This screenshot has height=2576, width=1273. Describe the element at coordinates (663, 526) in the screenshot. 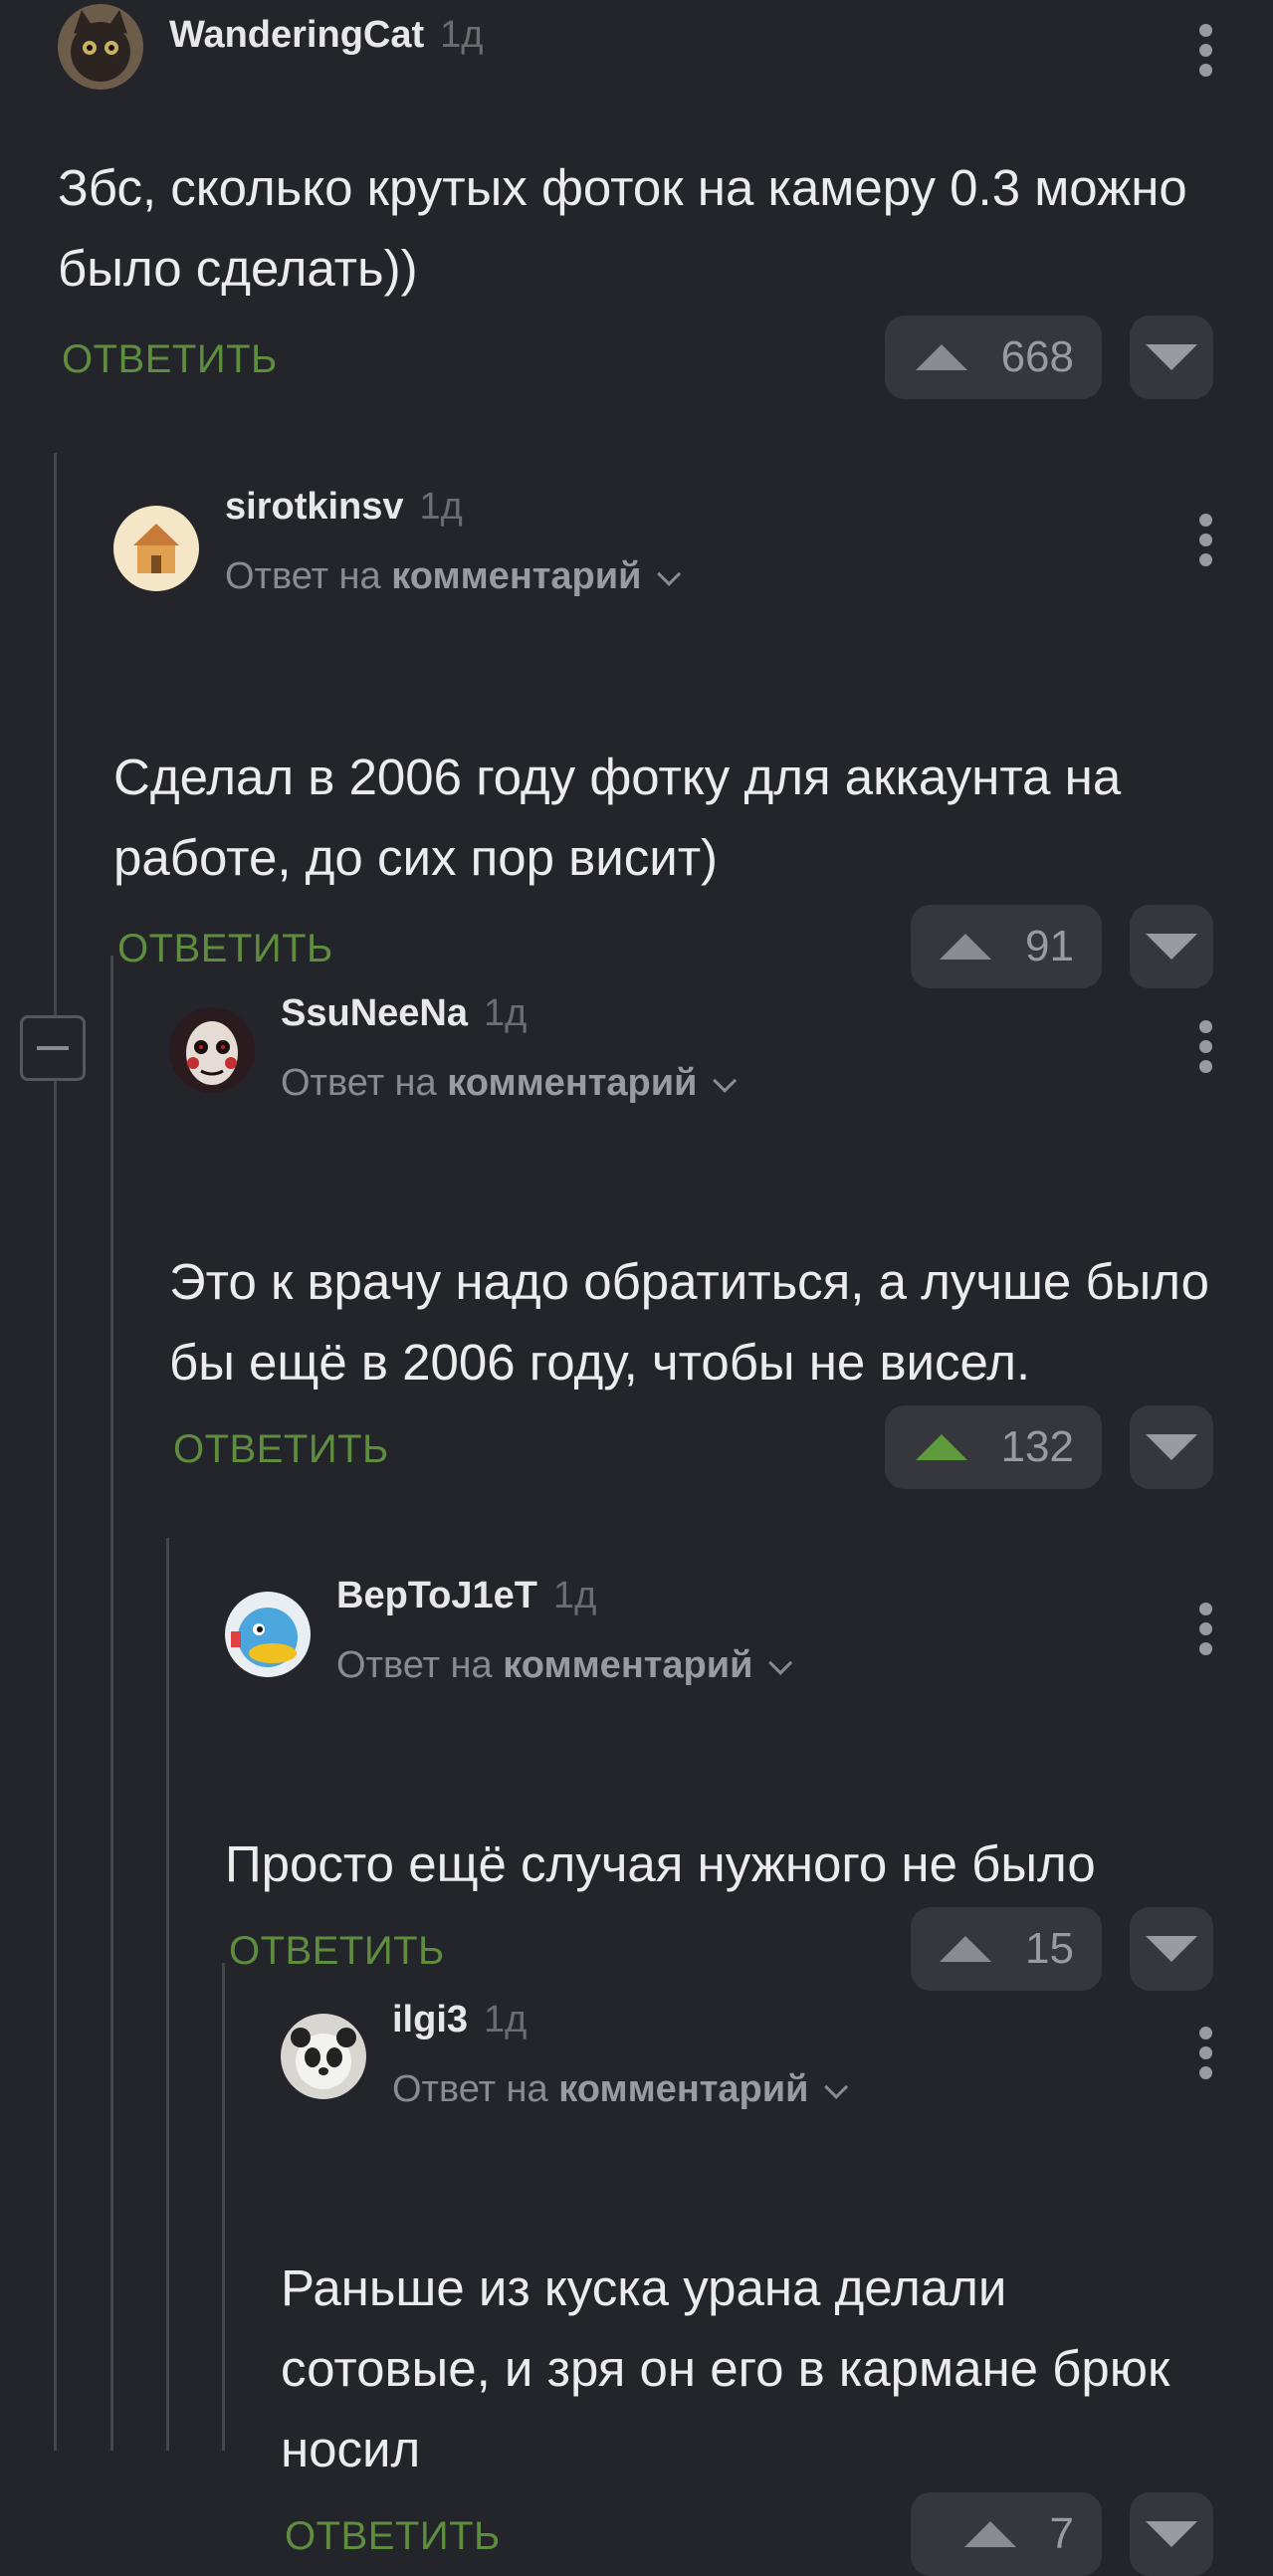

I see `comment-header: sirotkinsv 1д Ответ на комментарий` at that location.